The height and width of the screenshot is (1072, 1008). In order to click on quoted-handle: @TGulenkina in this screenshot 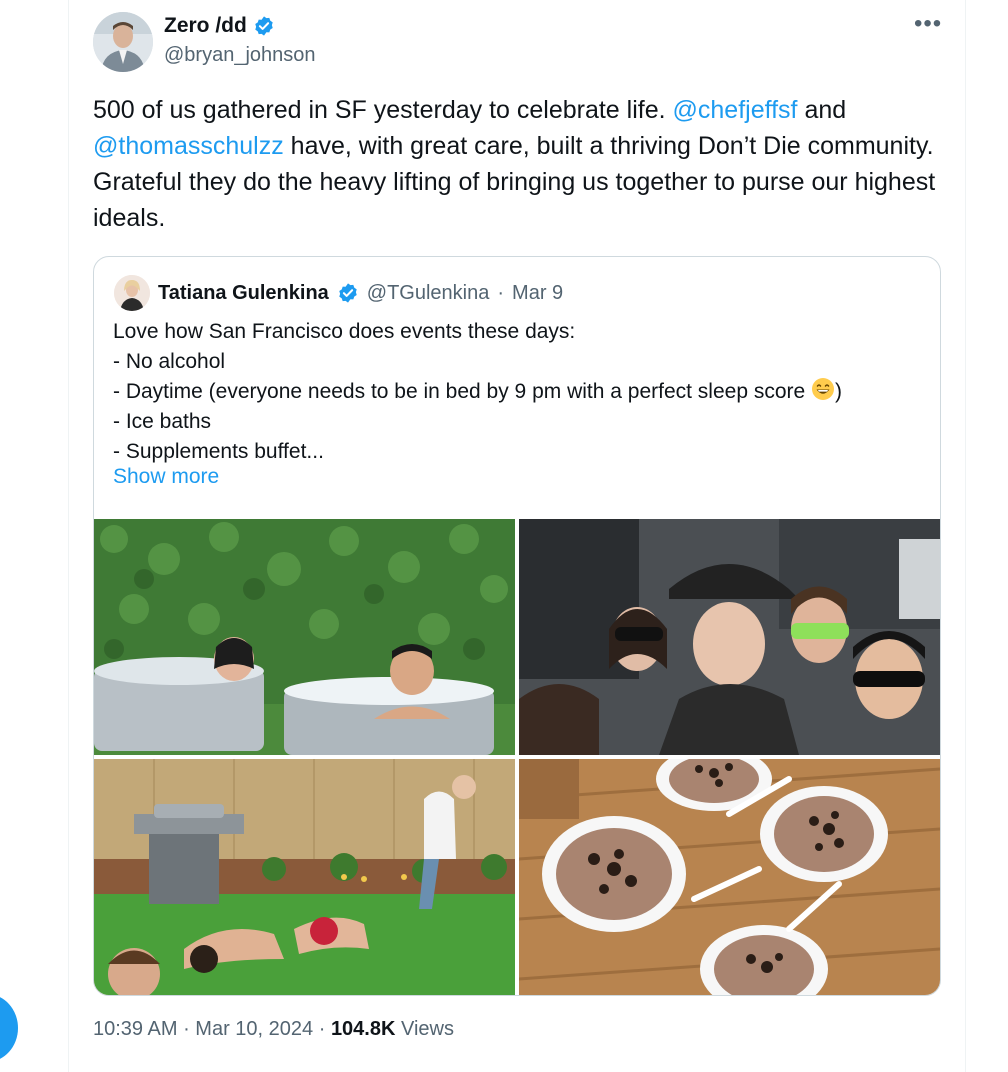, I will do `click(428, 293)`.